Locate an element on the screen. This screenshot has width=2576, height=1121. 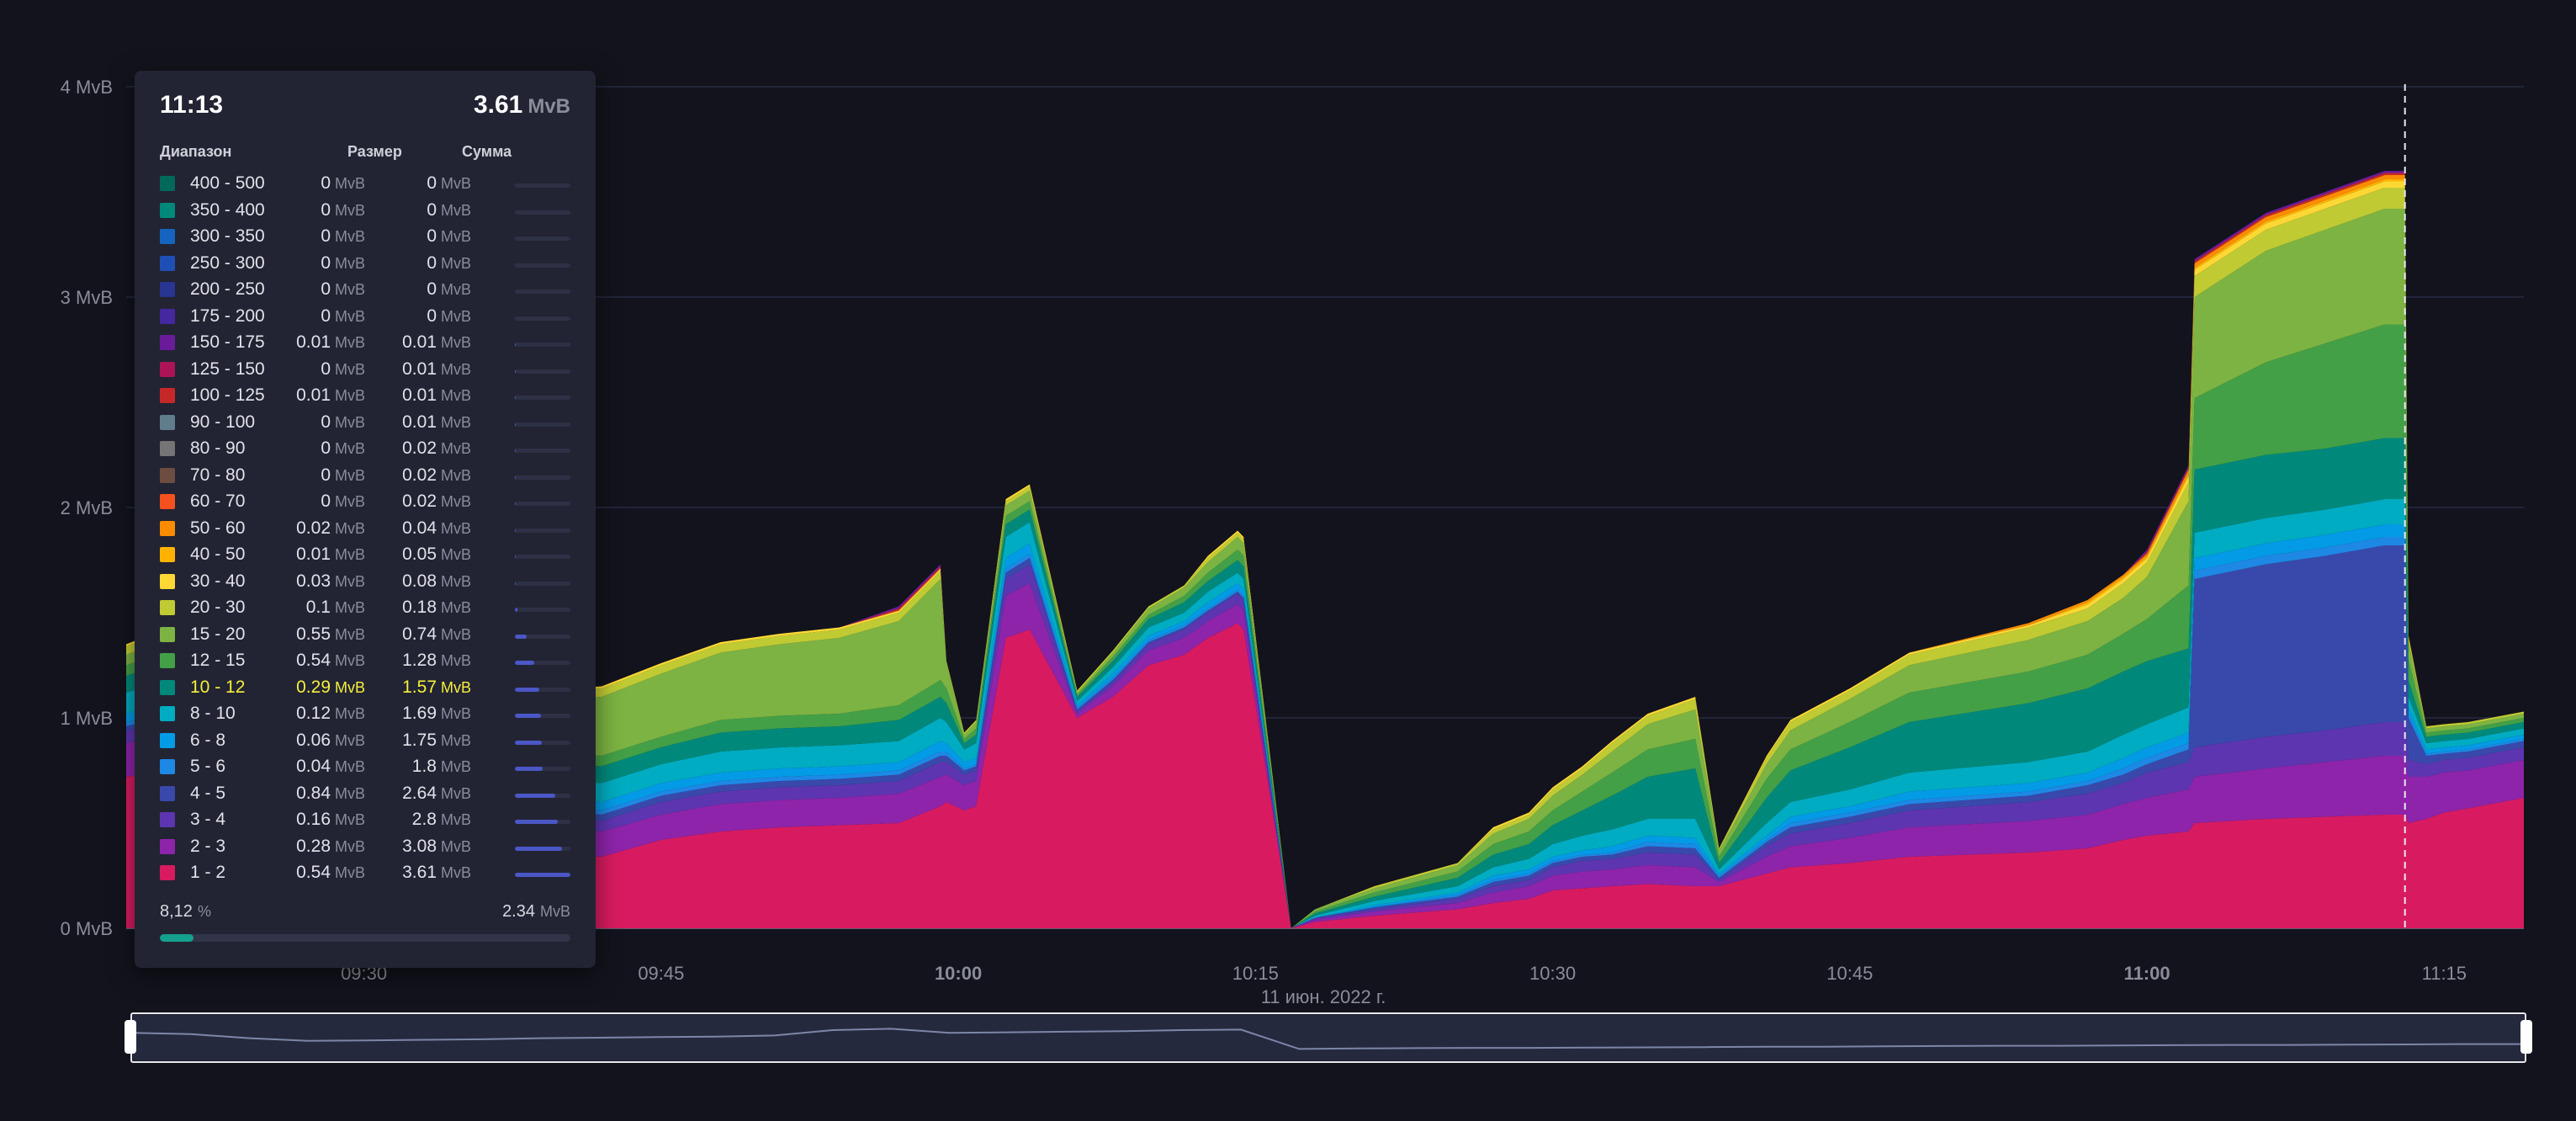
sum-value: 2.8 MvB is located at coordinates (441, 820).